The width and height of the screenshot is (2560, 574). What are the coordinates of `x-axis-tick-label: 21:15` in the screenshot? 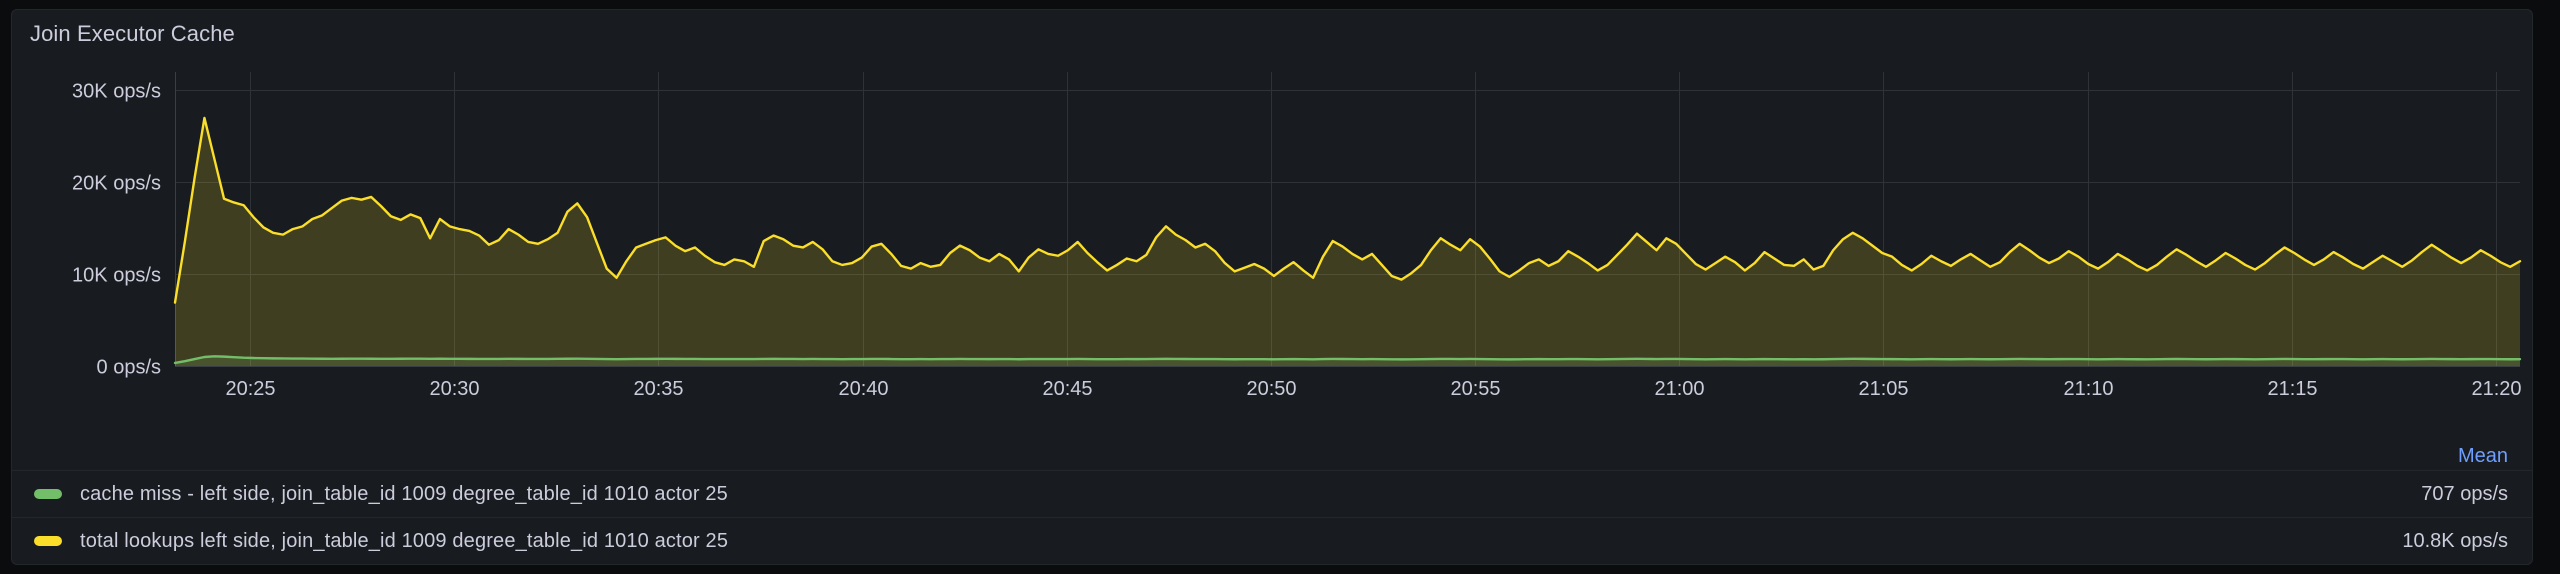 It's located at (2292, 389).